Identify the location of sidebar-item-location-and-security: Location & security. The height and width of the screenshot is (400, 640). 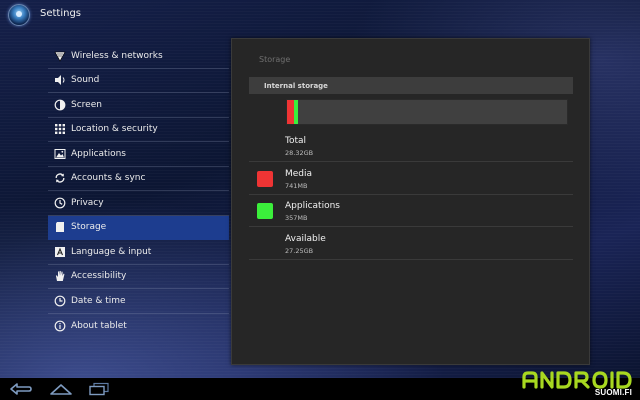
(138, 130).